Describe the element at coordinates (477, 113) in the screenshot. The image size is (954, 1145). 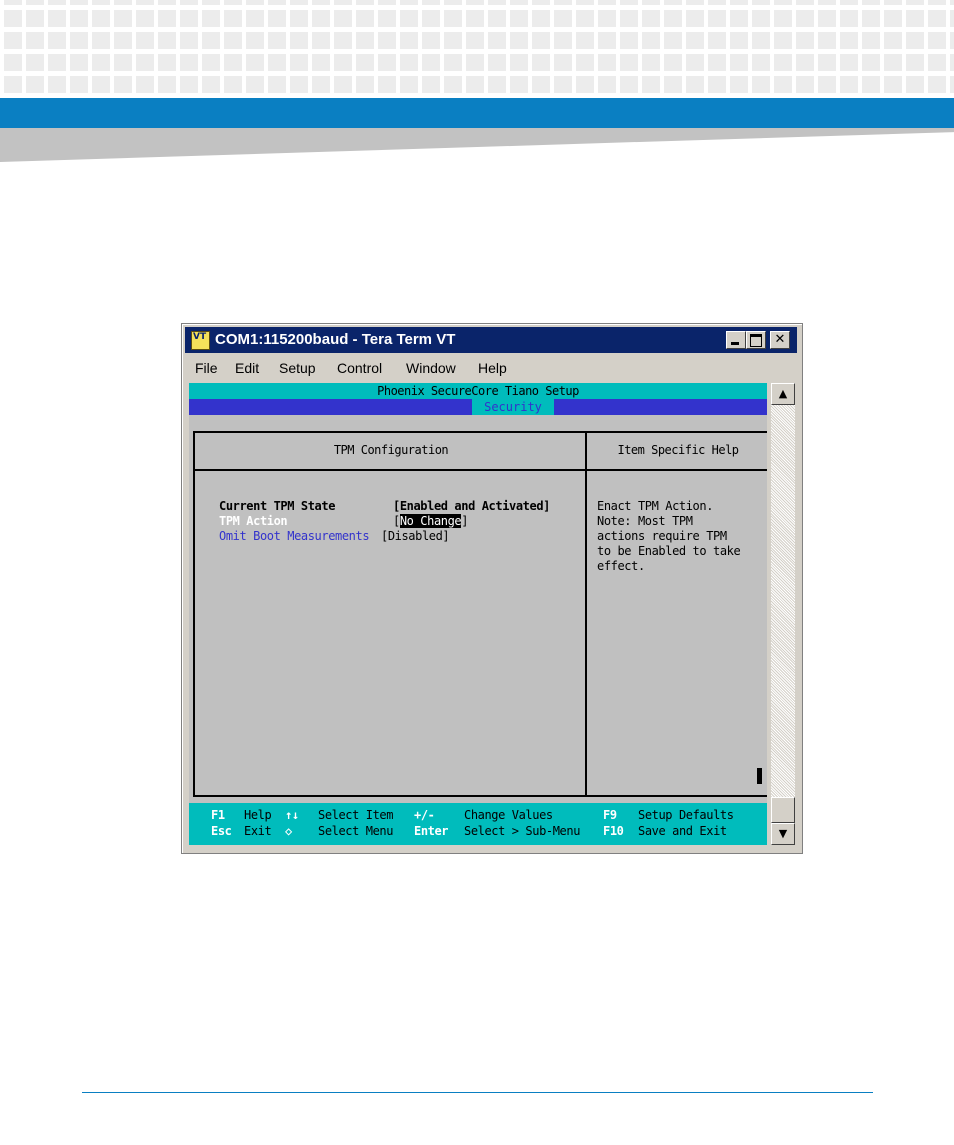
I see `header-blue-band` at that location.